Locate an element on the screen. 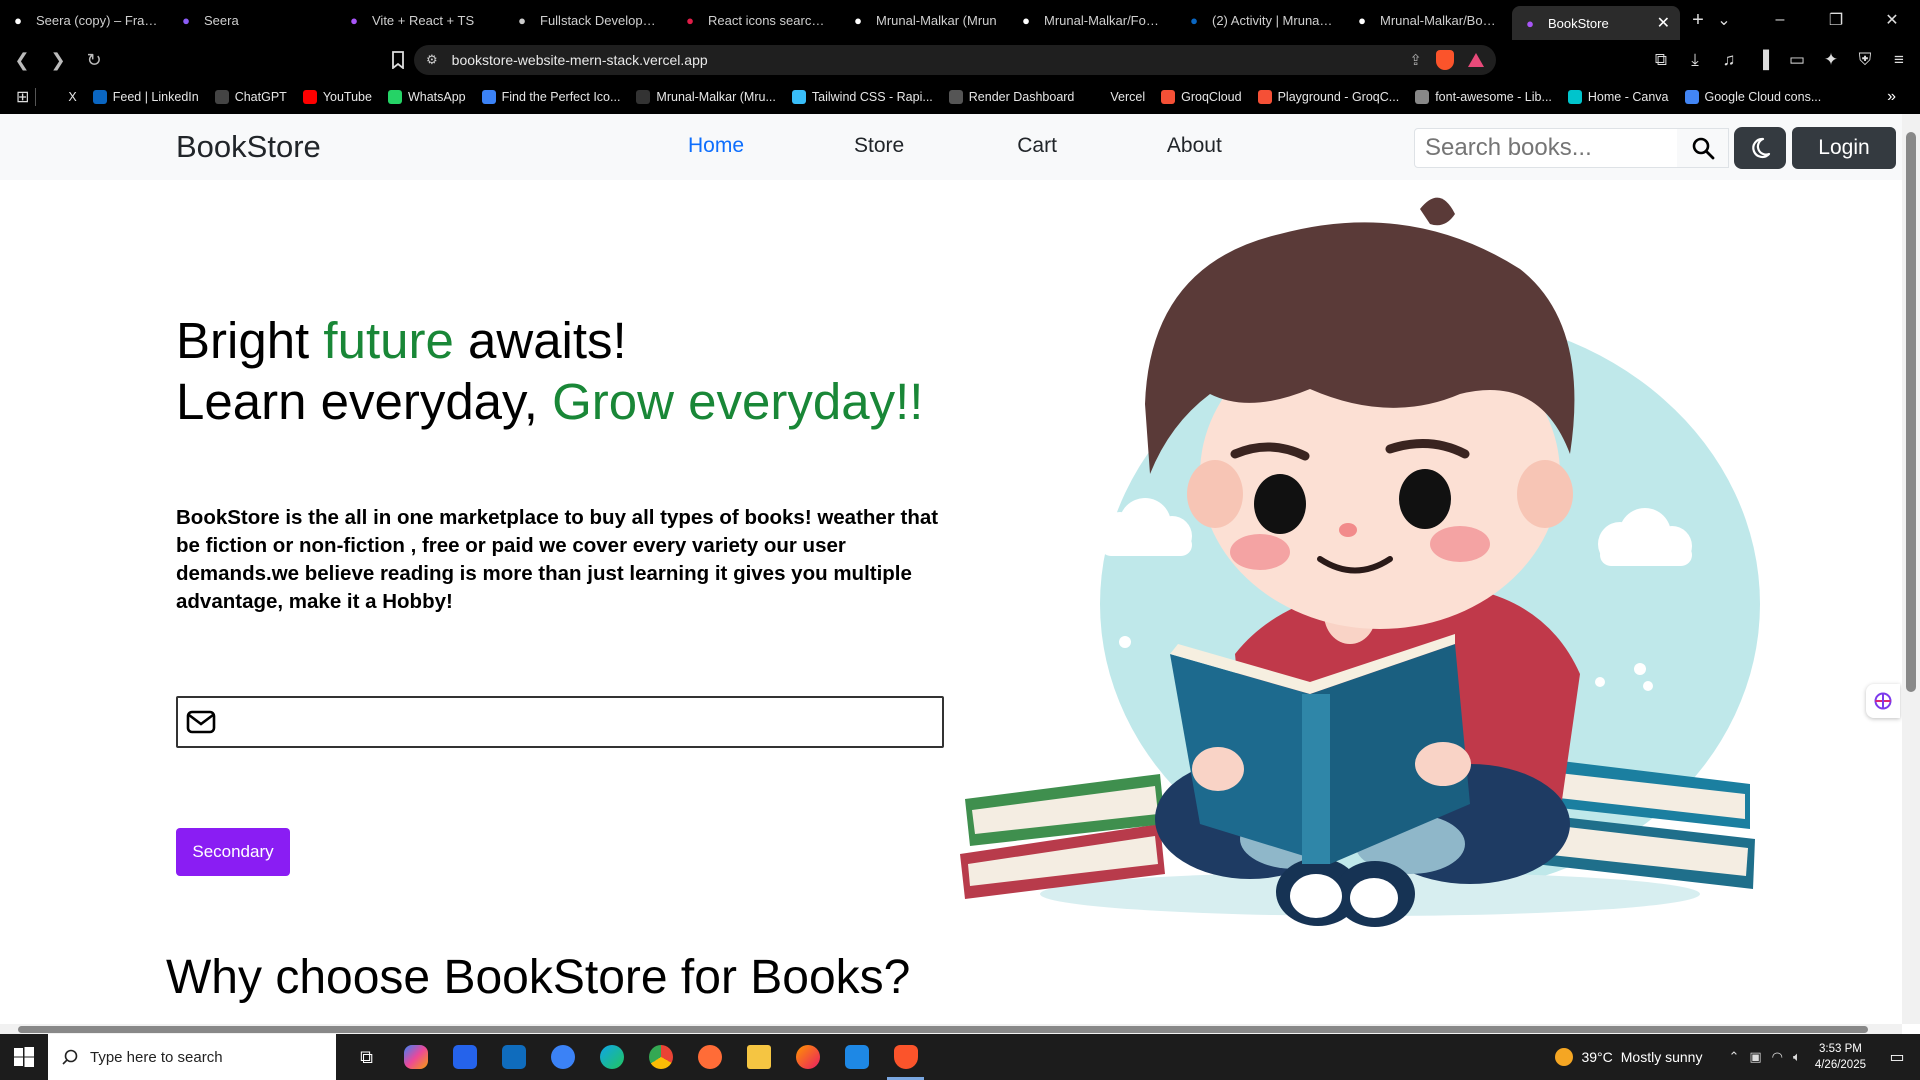 This screenshot has height=1080, width=1920. copilot-icon is located at coordinates (415, 1057).